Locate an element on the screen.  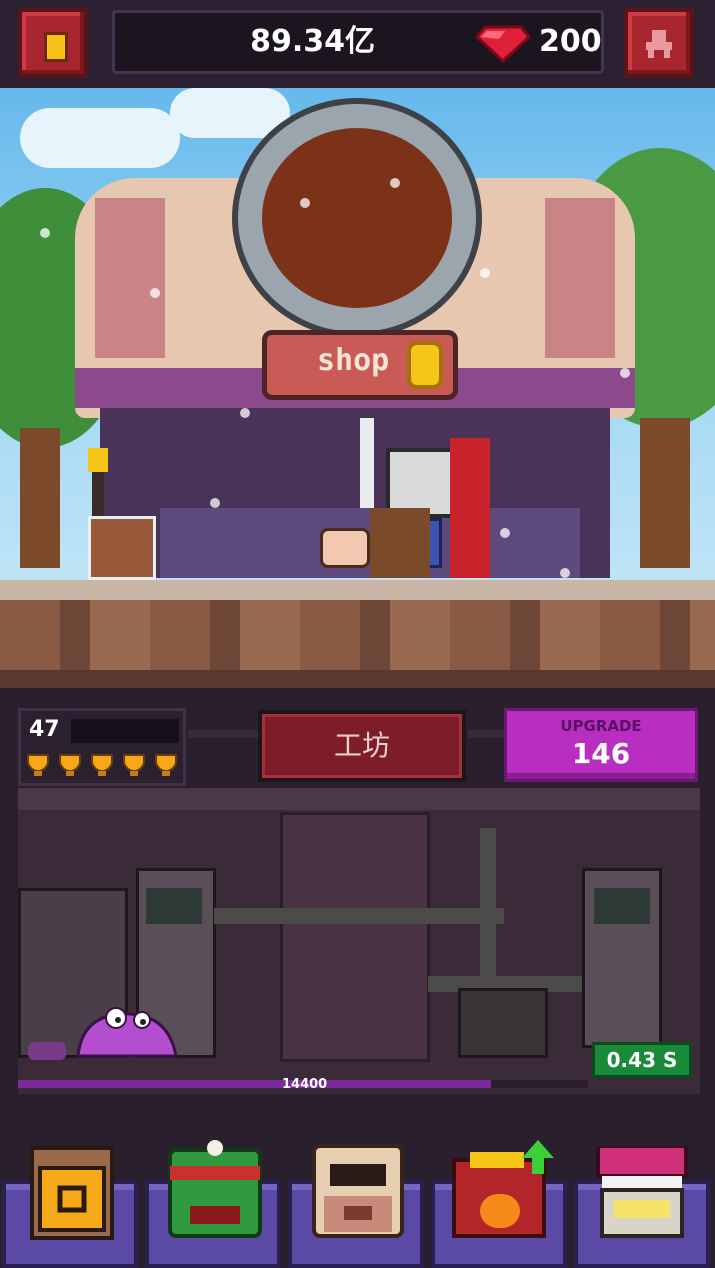
small-slime is located at coordinates (47, 1051).